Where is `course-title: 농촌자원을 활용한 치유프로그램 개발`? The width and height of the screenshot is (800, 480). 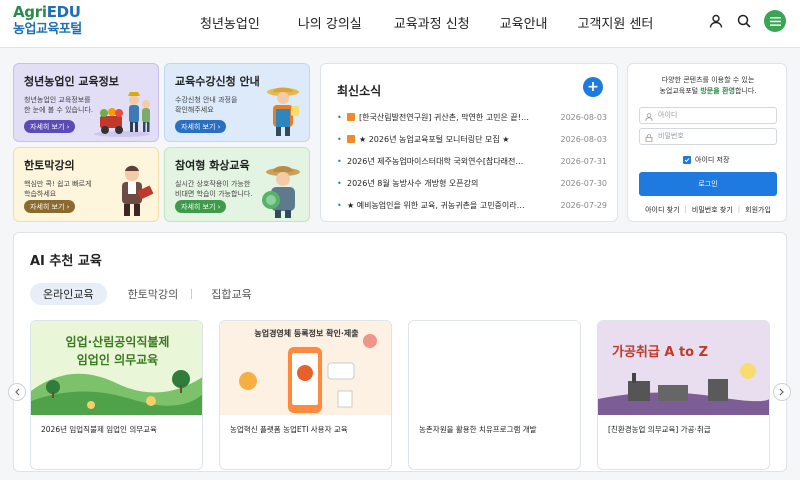
course-title: 농촌자원을 활용한 치유프로그램 개발 is located at coordinates (478, 429).